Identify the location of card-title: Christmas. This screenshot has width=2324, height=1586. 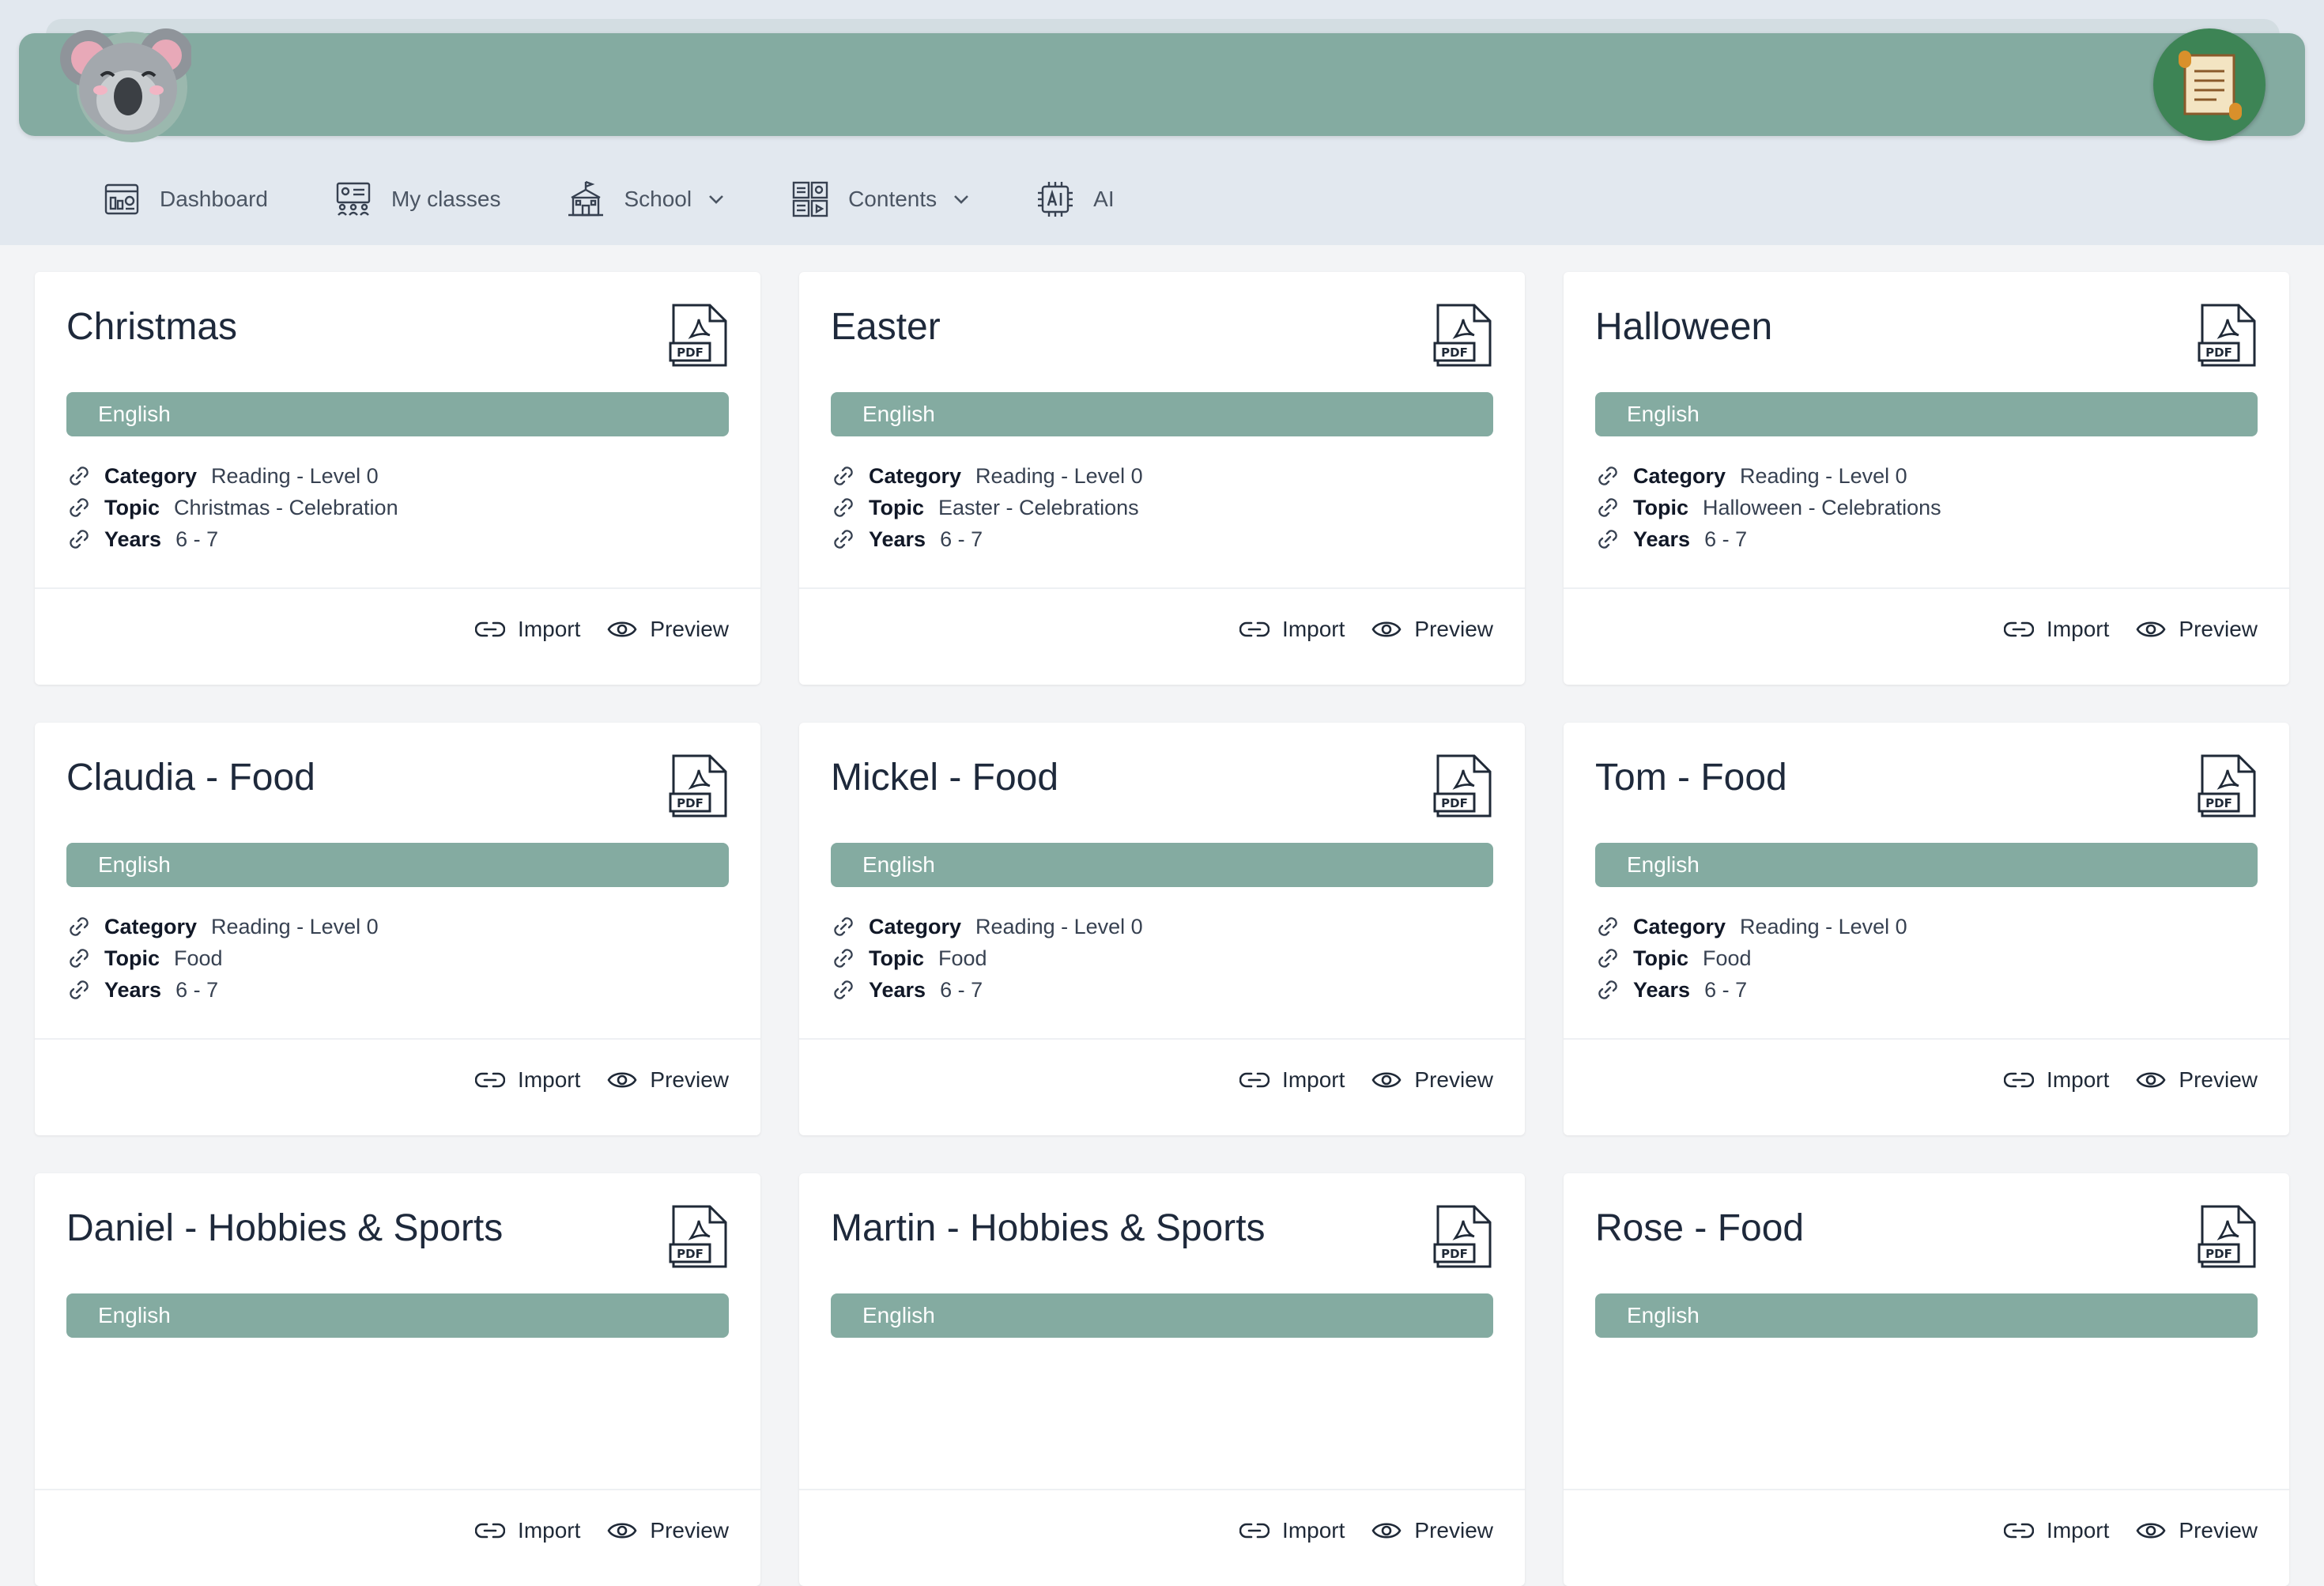
(151, 327).